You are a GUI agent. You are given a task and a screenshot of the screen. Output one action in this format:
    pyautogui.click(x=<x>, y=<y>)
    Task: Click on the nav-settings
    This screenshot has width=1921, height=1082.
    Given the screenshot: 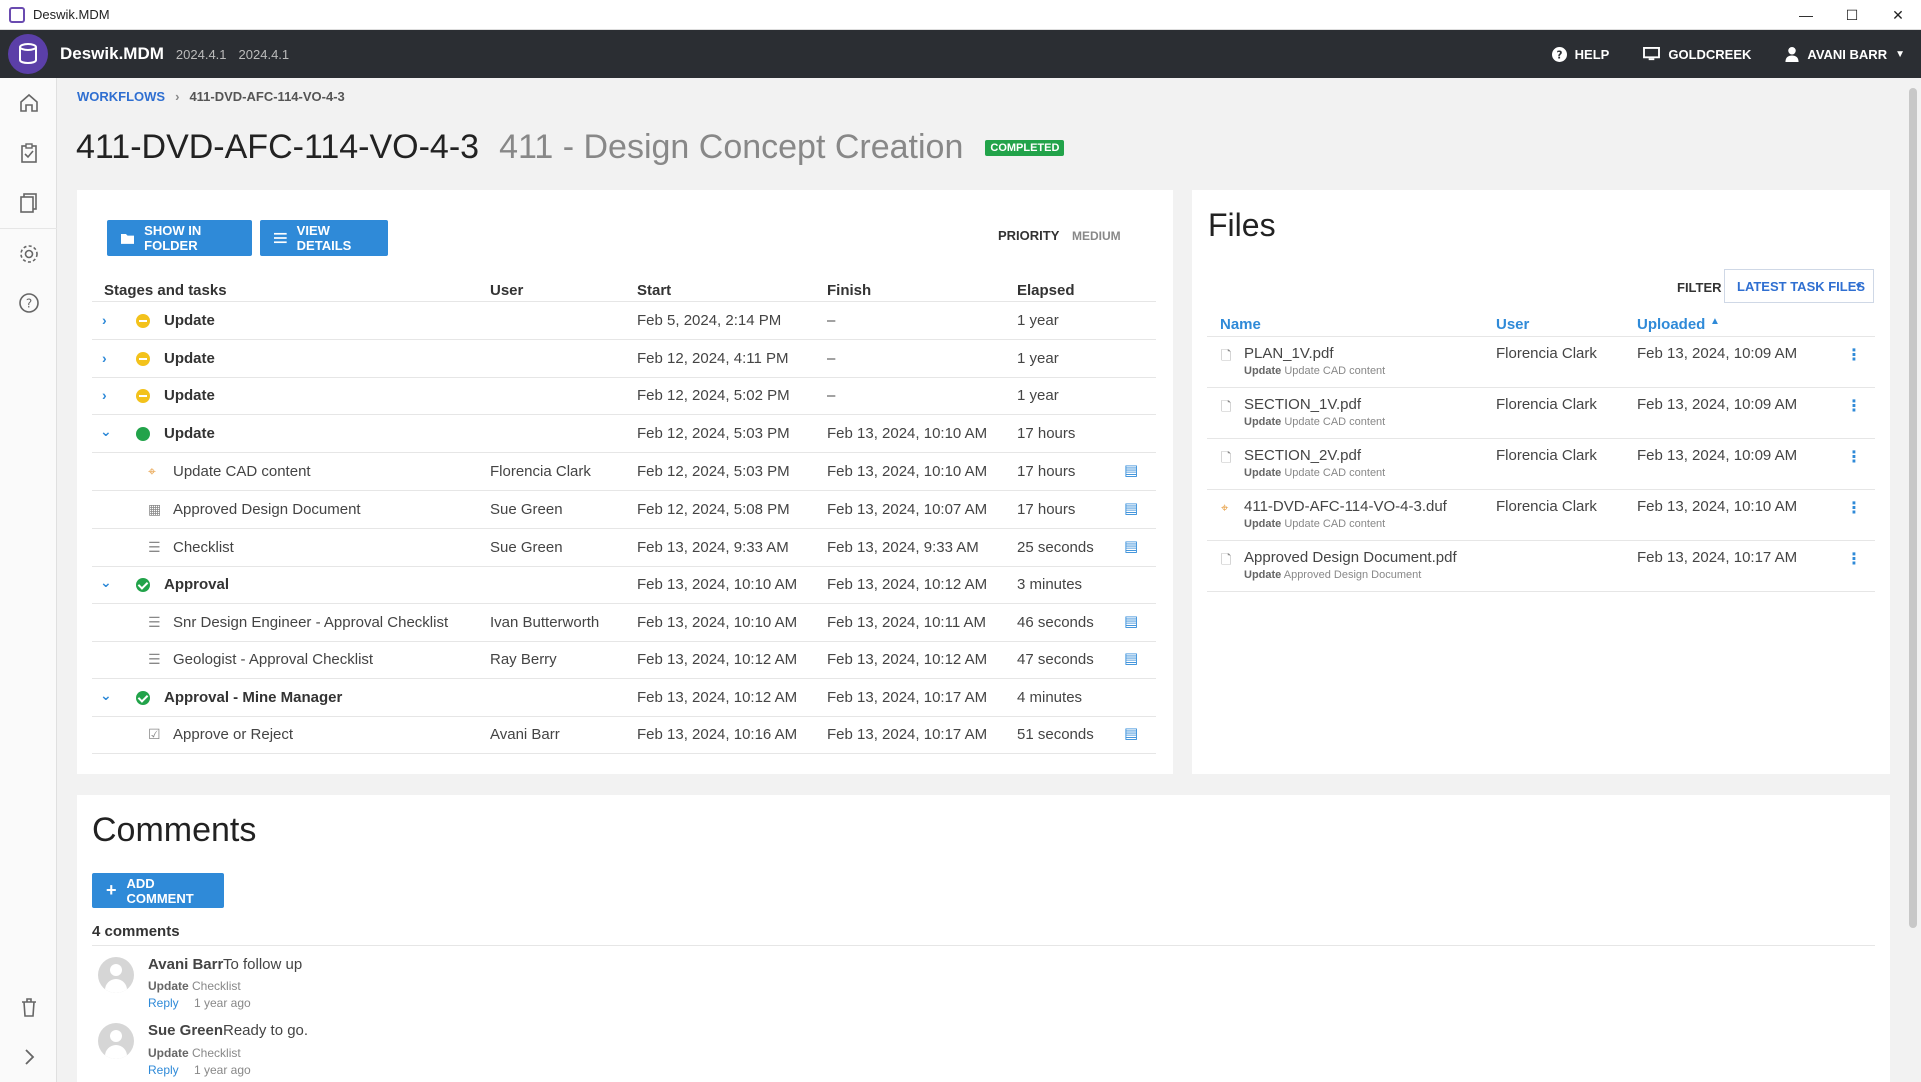 What is the action you would take?
    pyautogui.click(x=28, y=253)
    